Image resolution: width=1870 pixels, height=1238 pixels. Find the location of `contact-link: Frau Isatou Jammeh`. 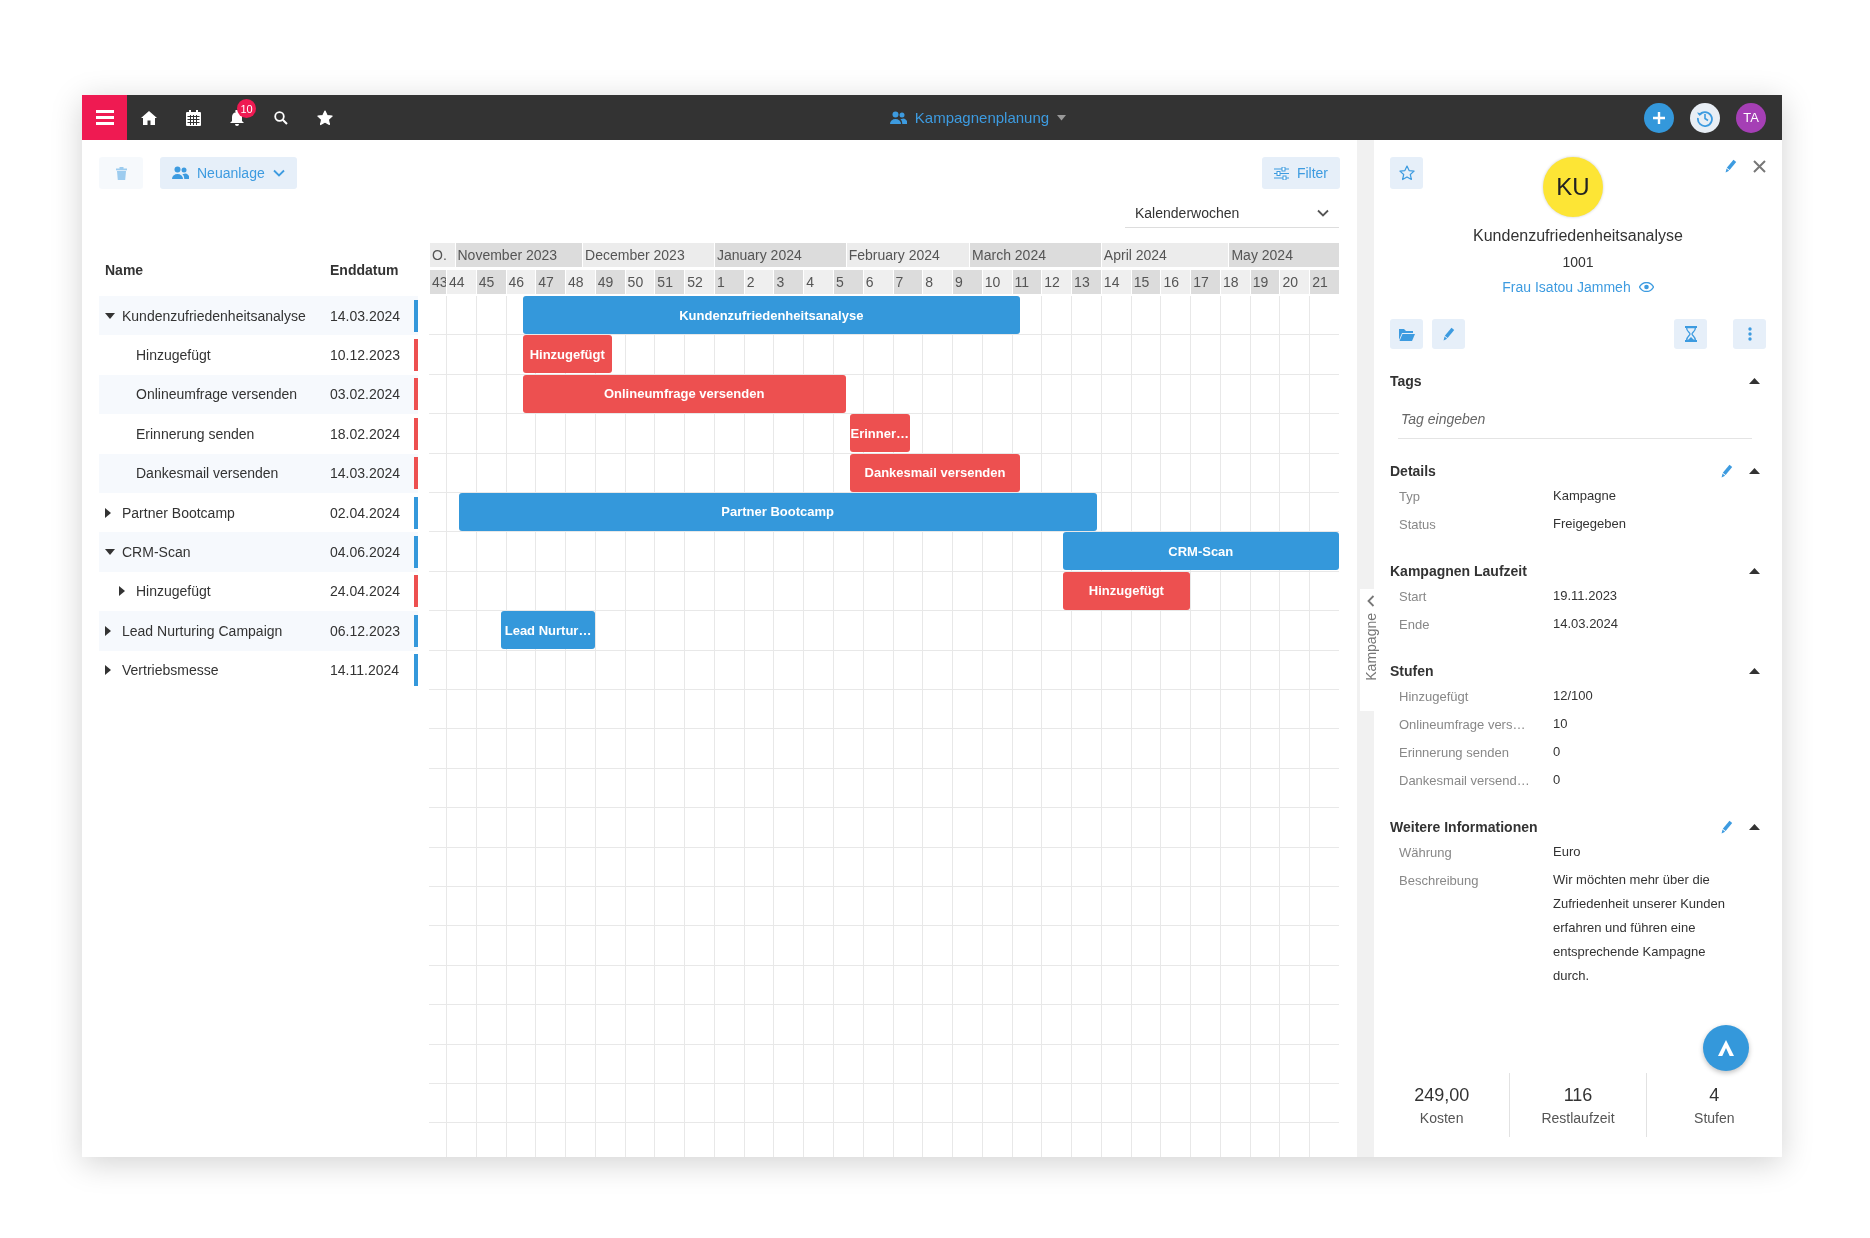

contact-link: Frau Isatou Jammeh is located at coordinates (1566, 287).